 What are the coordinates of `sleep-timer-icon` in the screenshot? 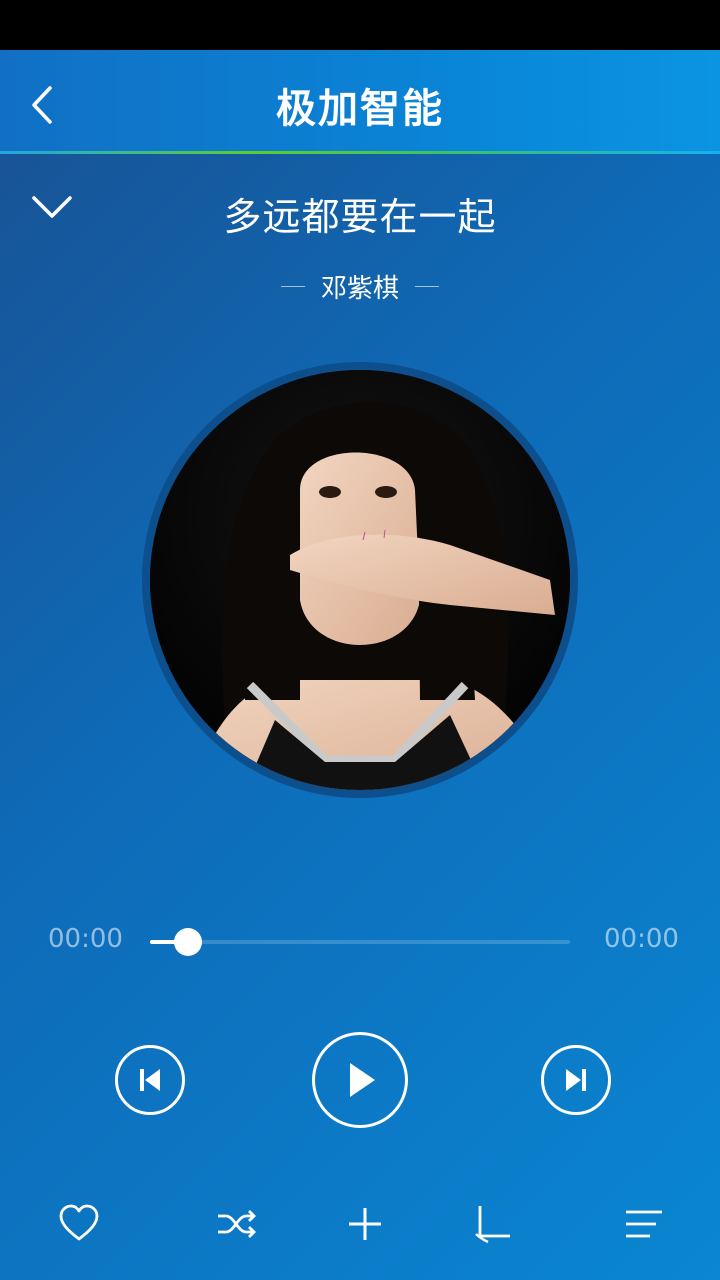 It's located at (494, 1224).